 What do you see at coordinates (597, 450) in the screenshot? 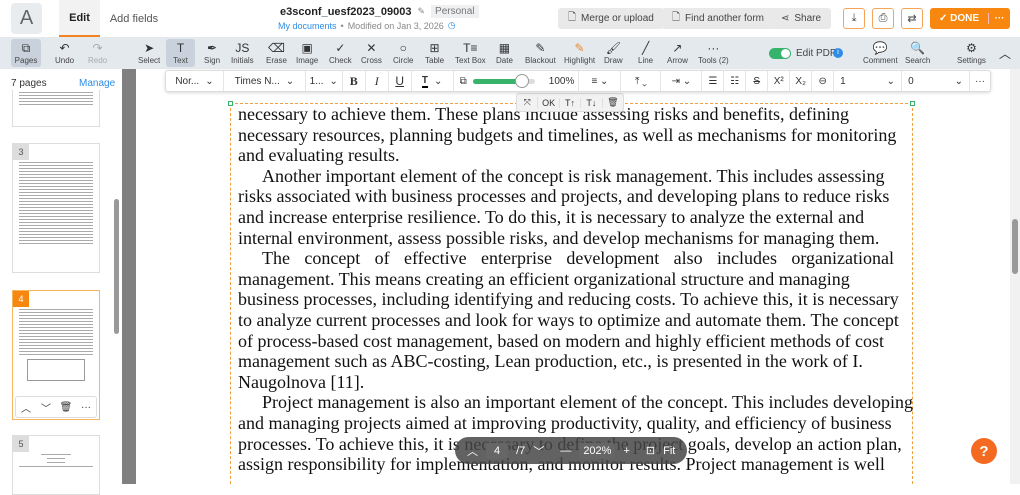
I see `zoom-value: 202%` at bounding box center [597, 450].